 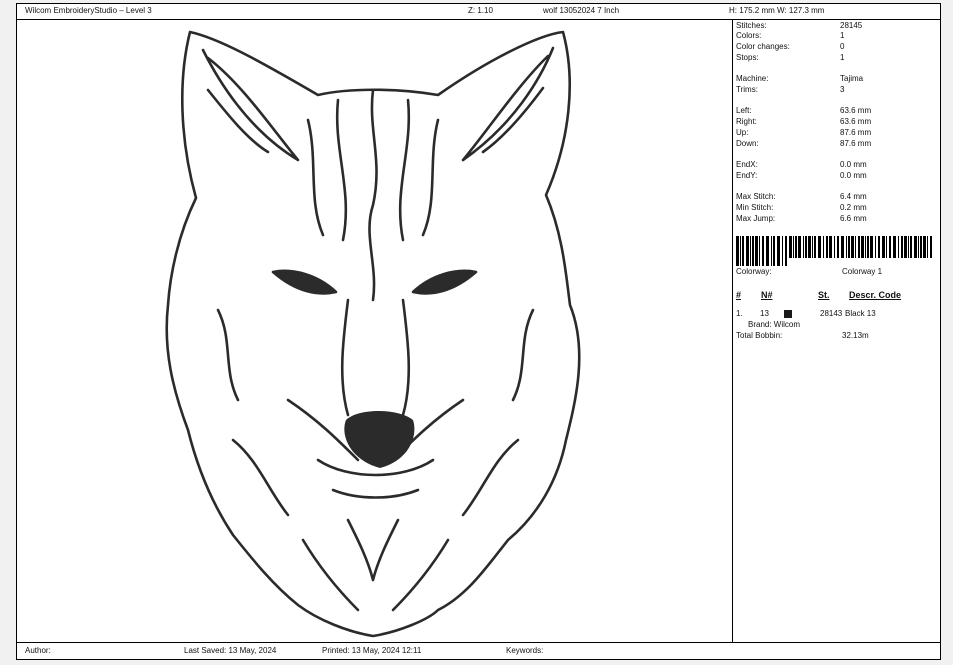 What do you see at coordinates (764, 313) in the screenshot?
I see `row-needle: 13` at bounding box center [764, 313].